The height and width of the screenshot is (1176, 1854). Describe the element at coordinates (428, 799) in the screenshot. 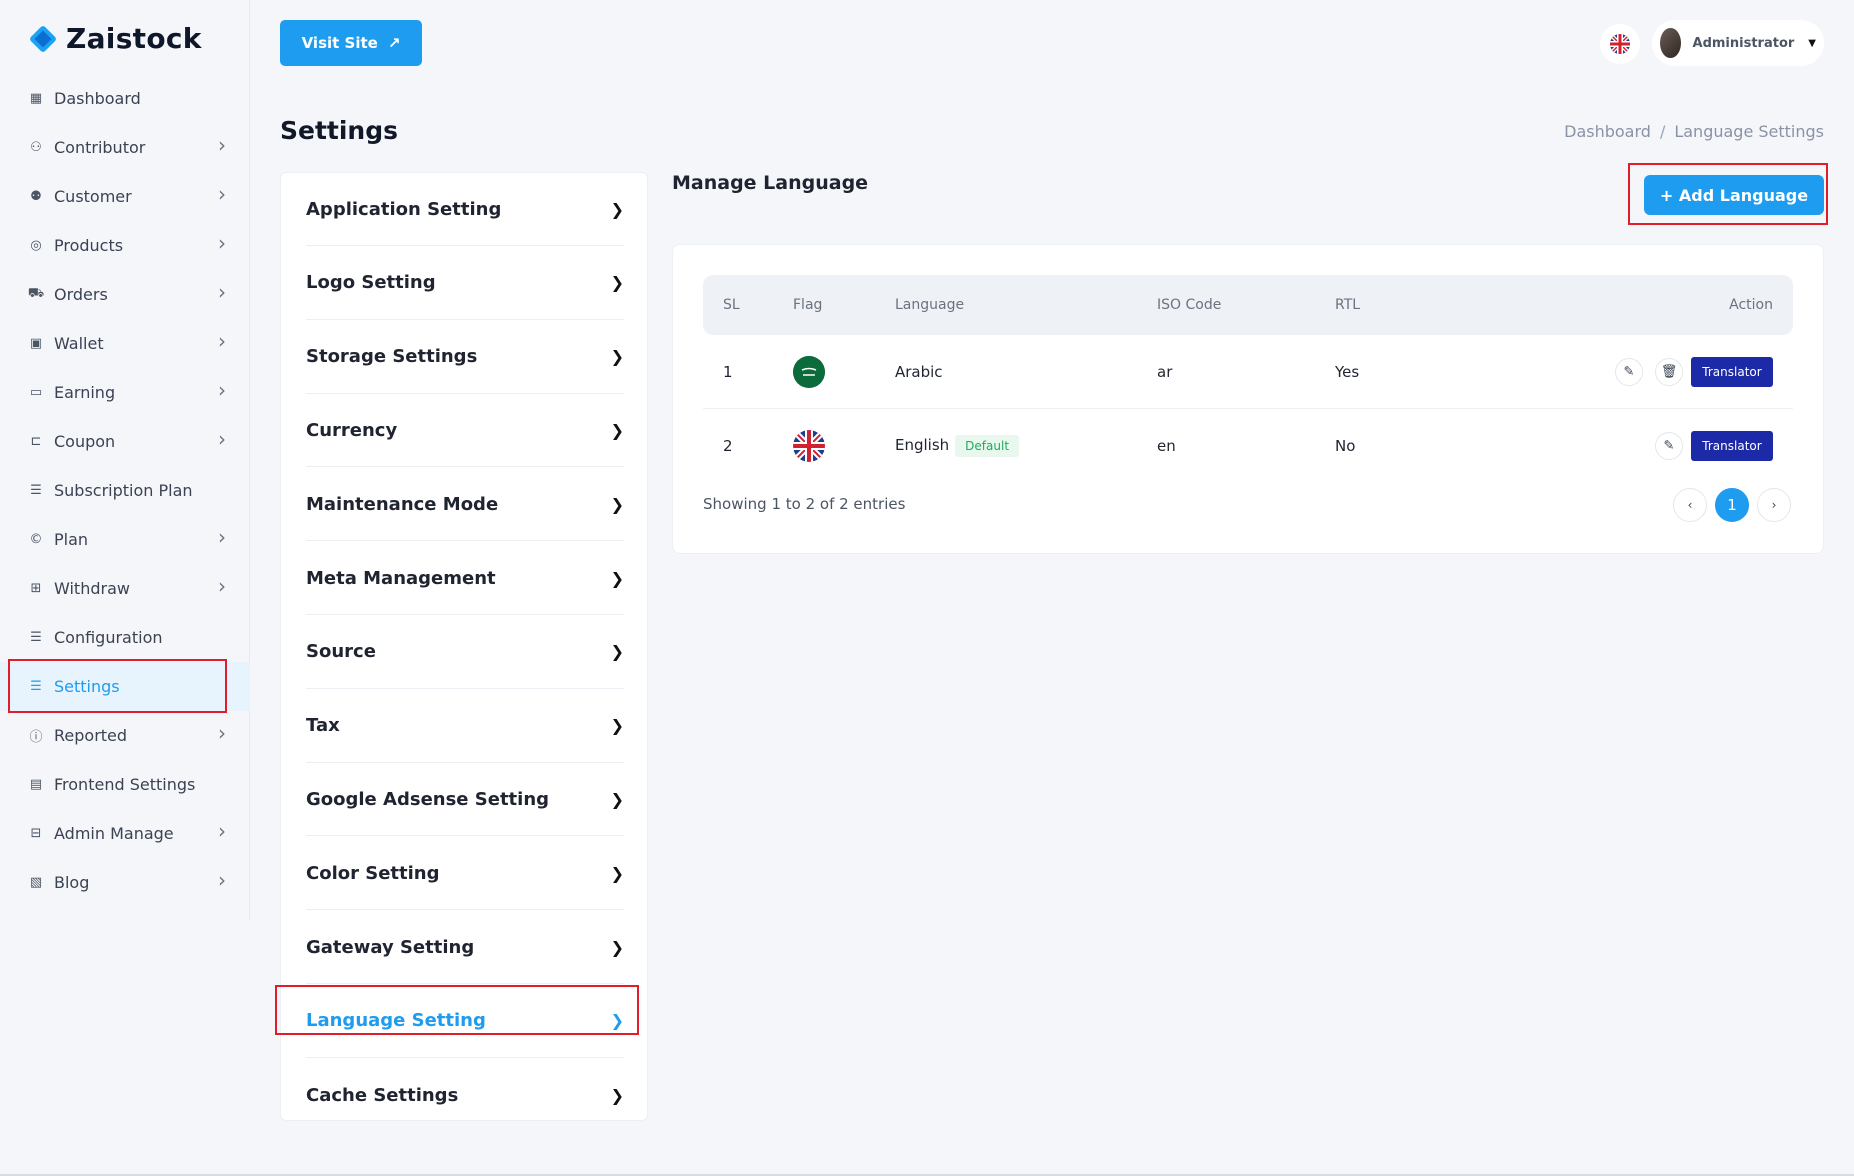

I see `settings-item-label: Google Adsense Setting` at that location.